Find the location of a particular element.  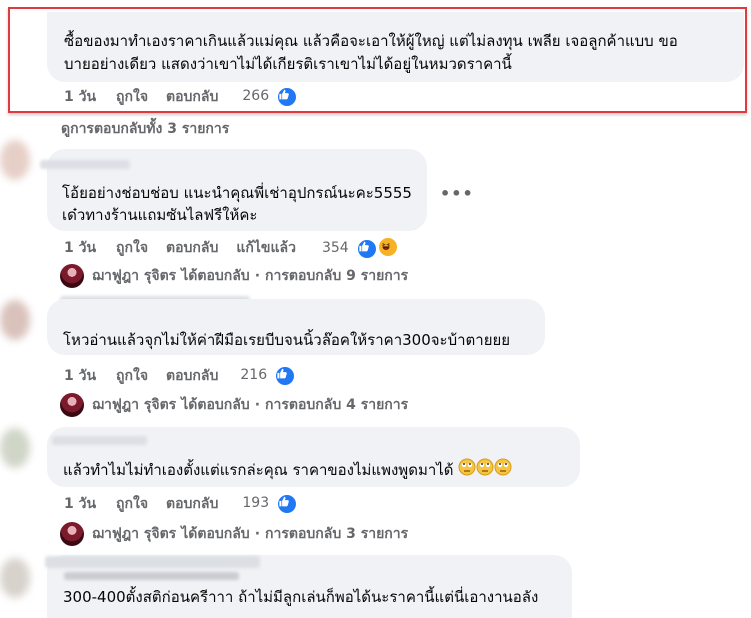

comment-actions: 1 วัน ถูกใจ ตอบกลับ 216 is located at coordinates (180, 376).